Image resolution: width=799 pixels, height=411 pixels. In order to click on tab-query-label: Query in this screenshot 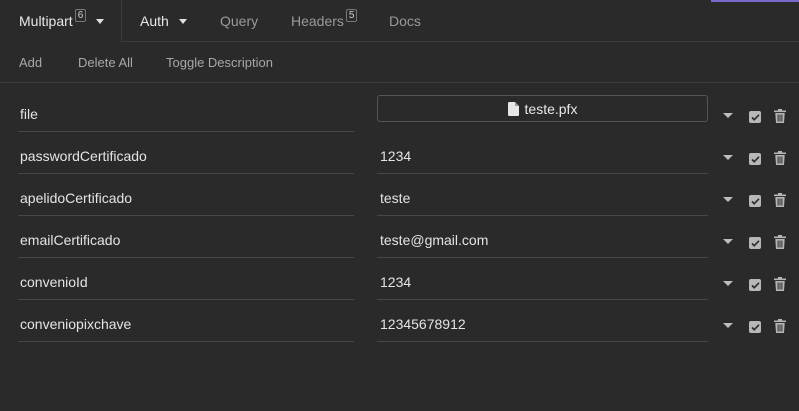, I will do `click(239, 21)`.